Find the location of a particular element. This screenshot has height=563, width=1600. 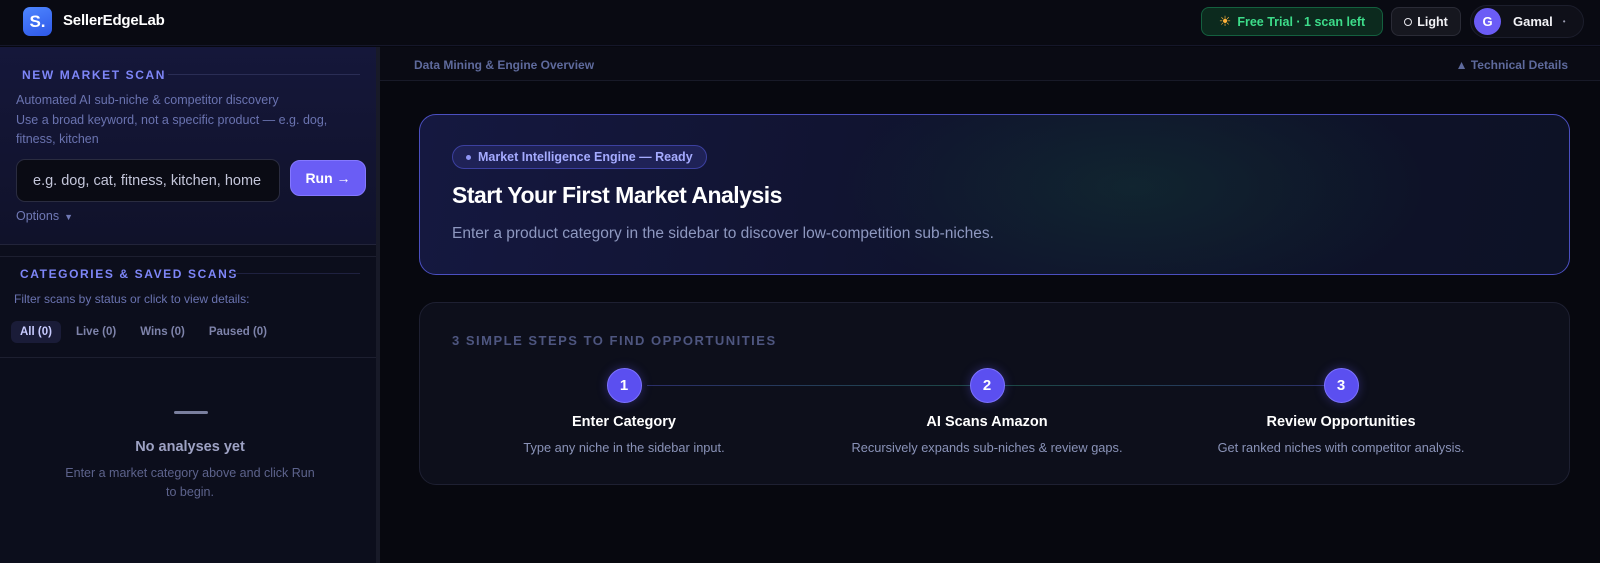

filter-tab-all: All (0) is located at coordinates (36, 332).